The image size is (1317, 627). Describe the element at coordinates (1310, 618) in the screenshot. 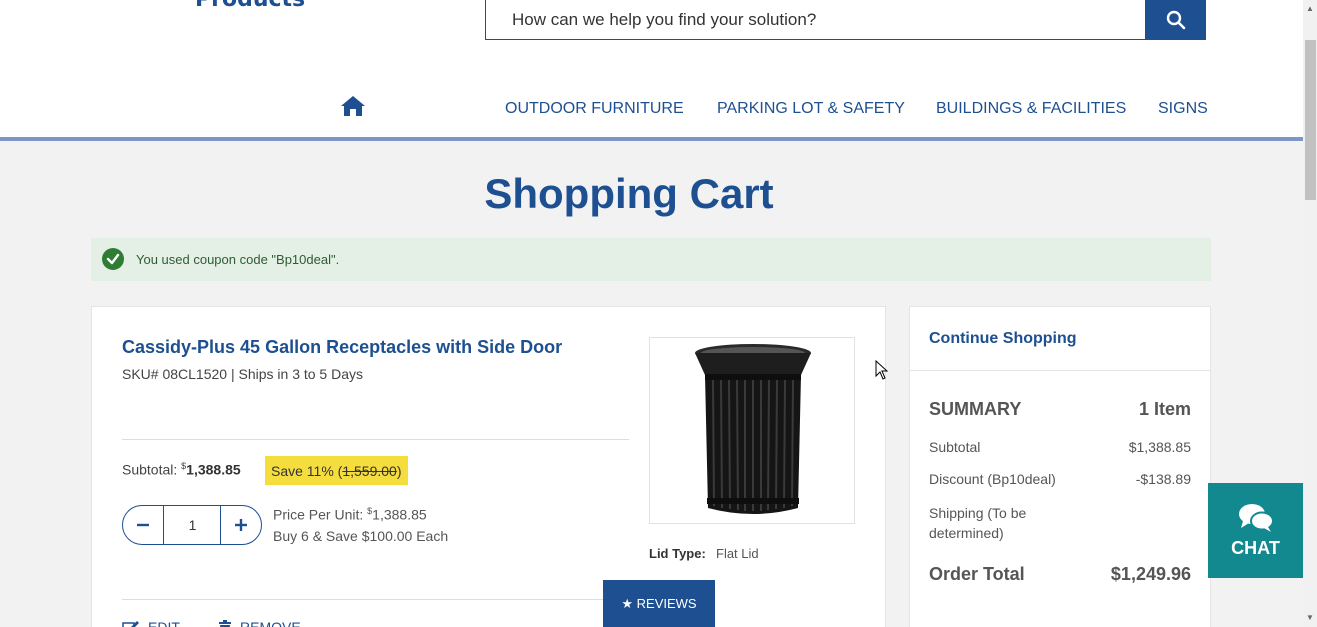

I see `scroll-down-arrow-icon: ▼` at that location.